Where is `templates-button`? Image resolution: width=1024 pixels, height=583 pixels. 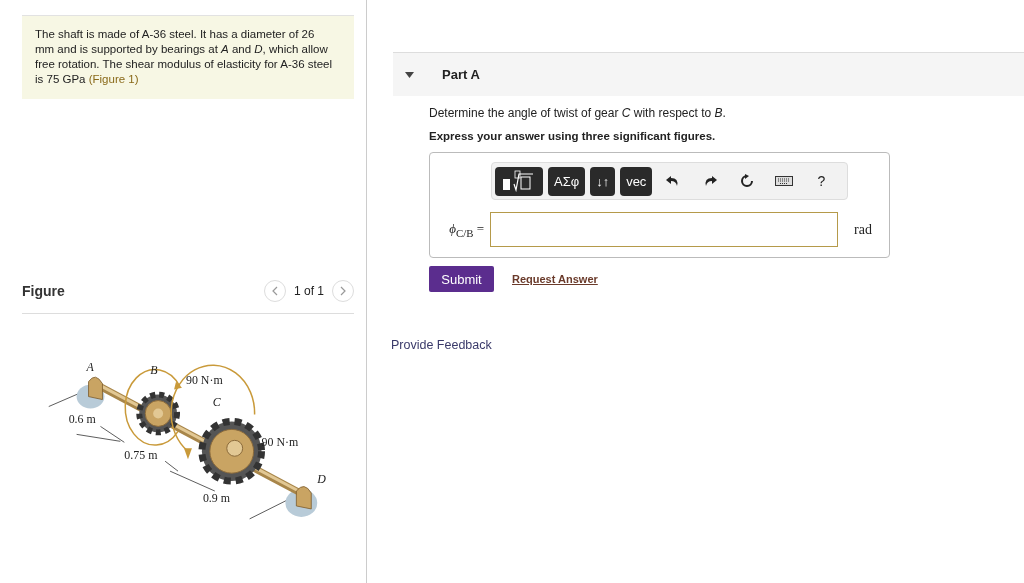
templates-button is located at coordinates (519, 181).